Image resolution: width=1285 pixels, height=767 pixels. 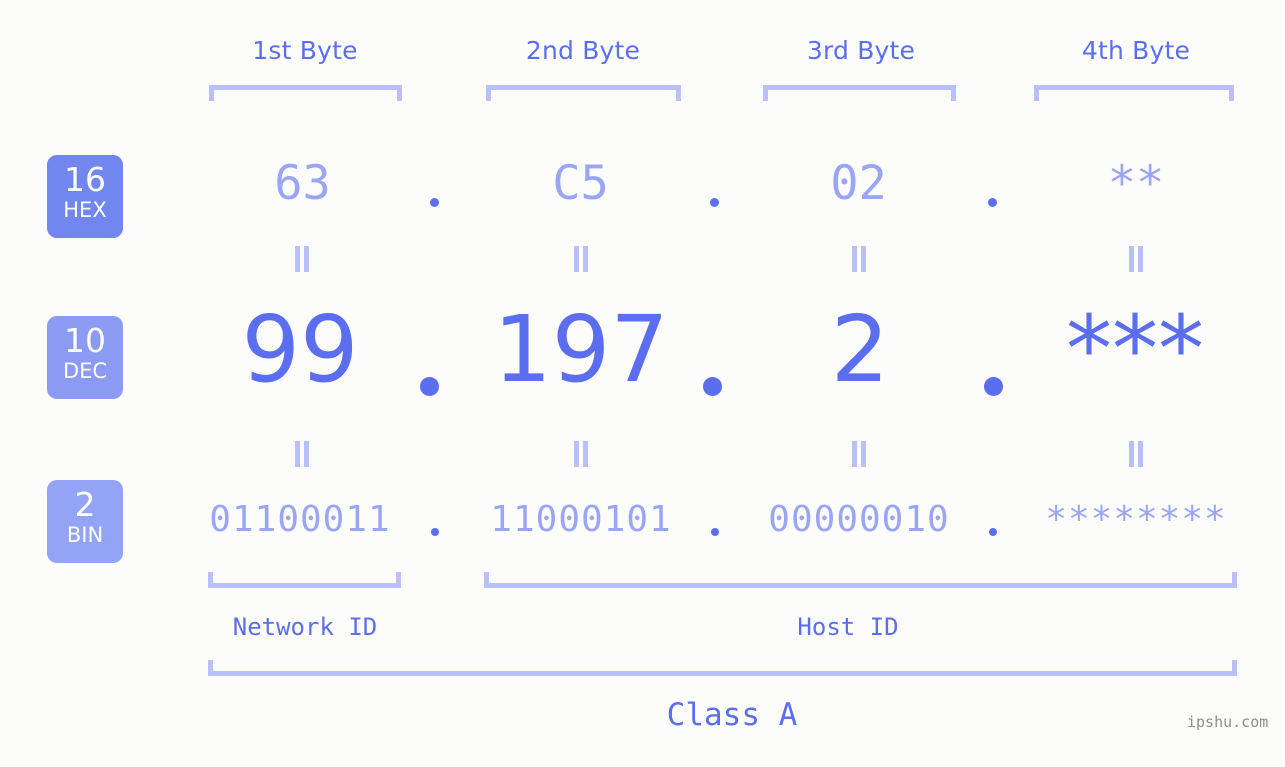 I want to click on radix-badge-hex: 16 HEX, so click(x=85, y=196).